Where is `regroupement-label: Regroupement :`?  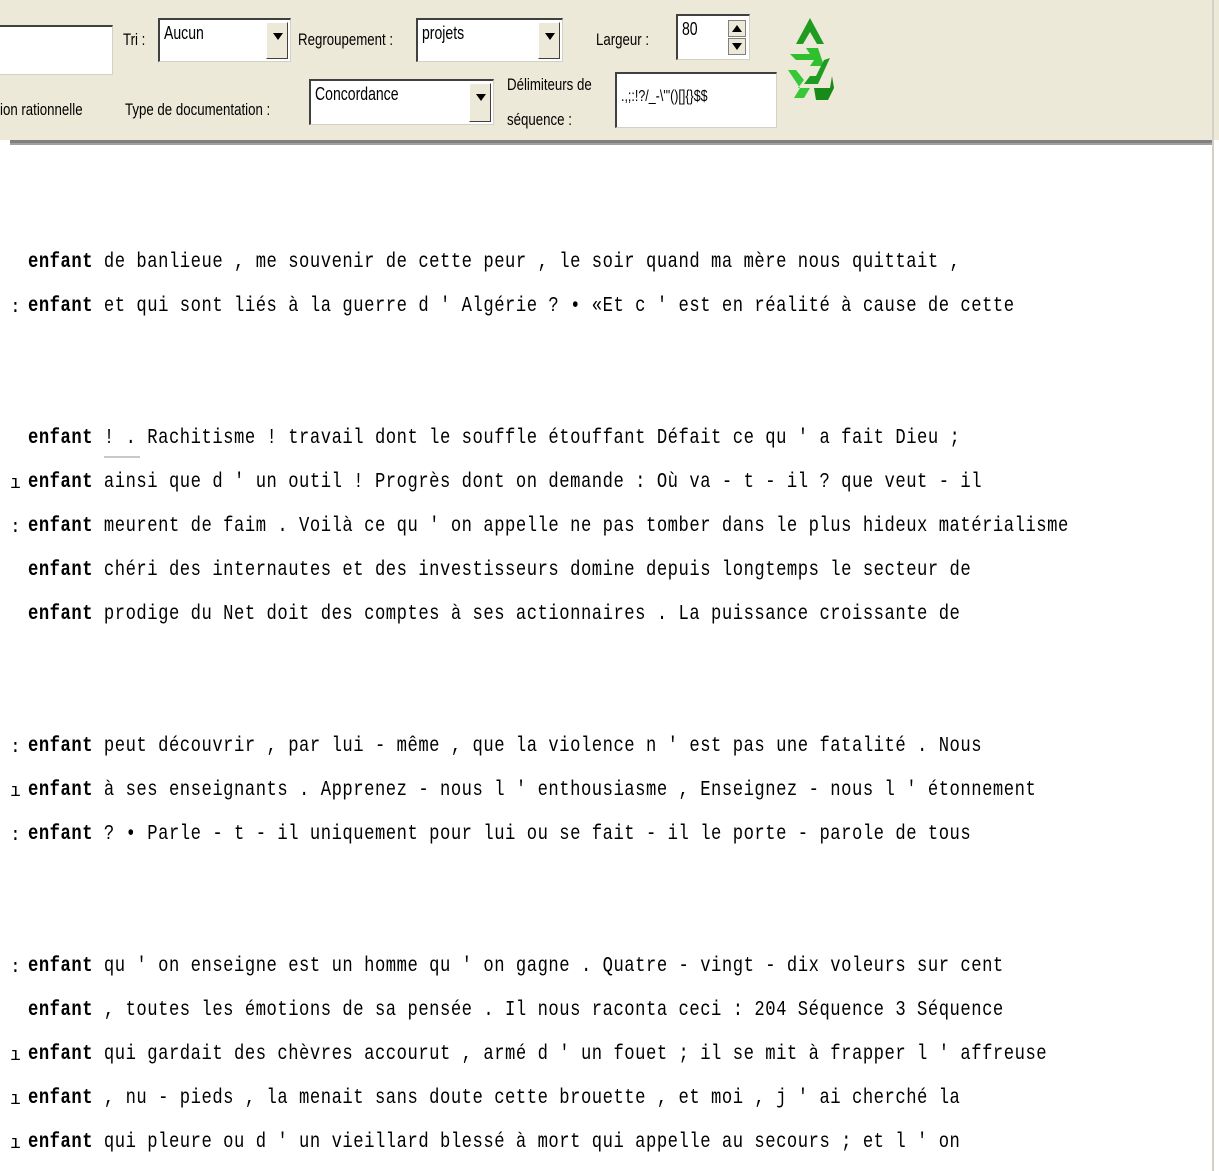
regroupement-label: Regroupement : is located at coordinates (346, 39).